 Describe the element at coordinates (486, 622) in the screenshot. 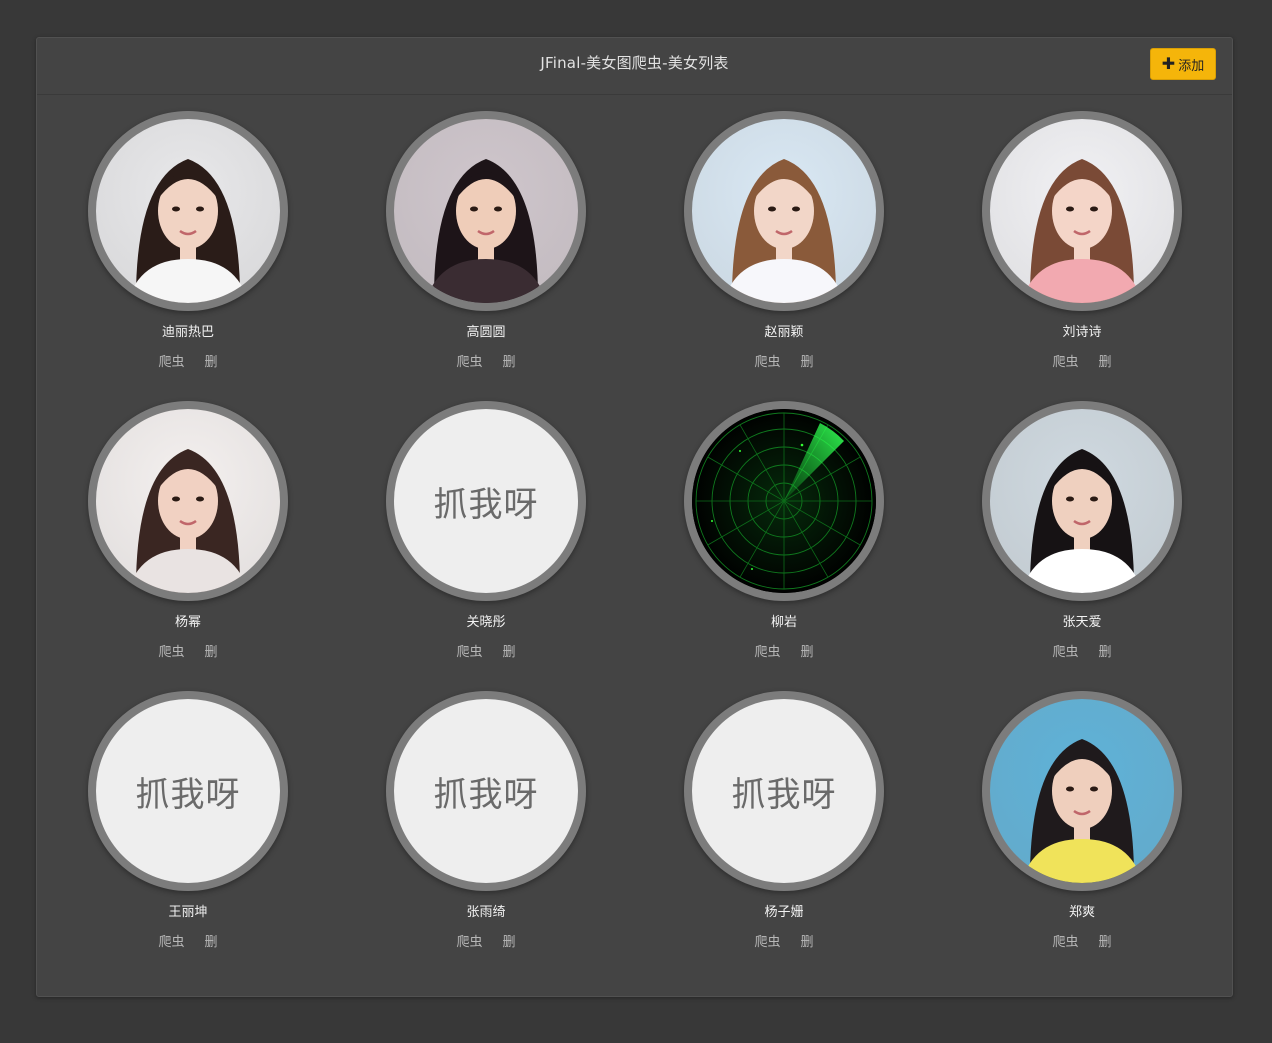

I see `person-name: 关晓彤` at that location.